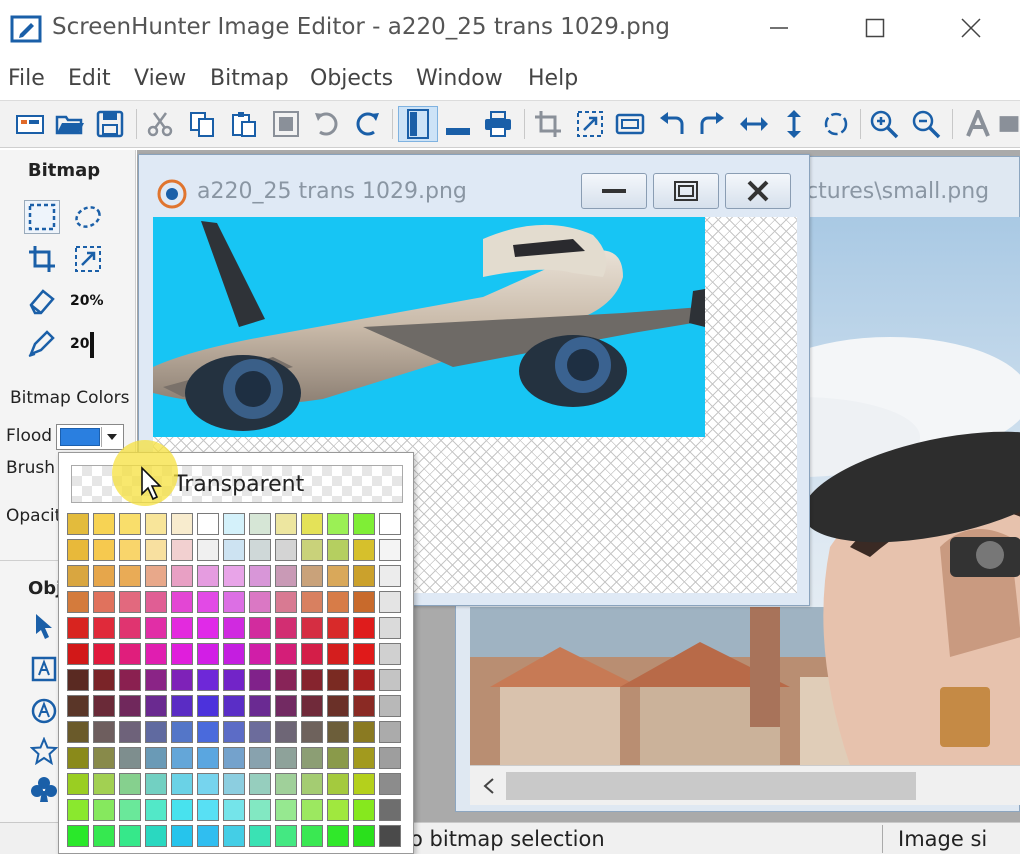 This screenshot has height=854, width=1020. What do you see at coordinates (836, 124) in the screenshot?
I see `rotate-free-icon` at bounding box center [836, 124].